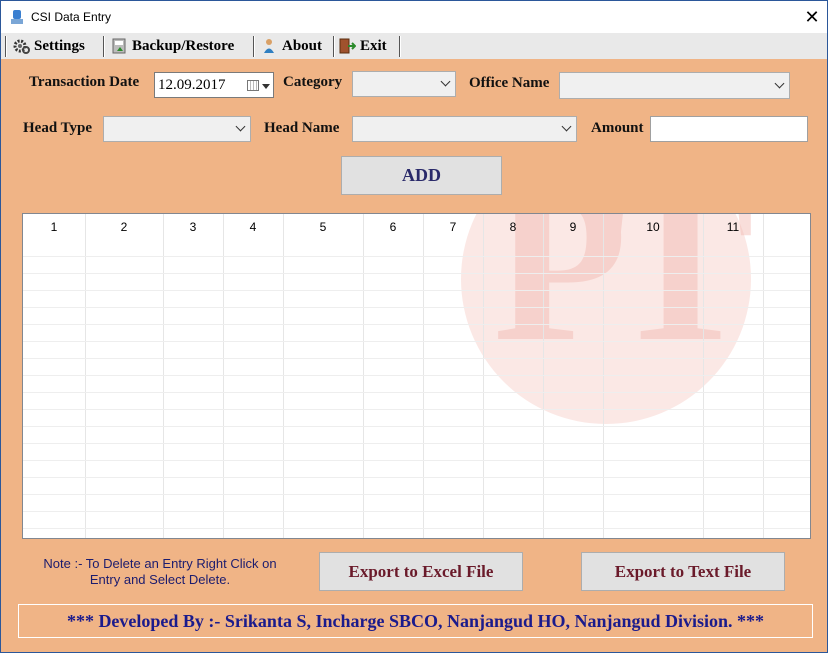 The width and height of the screenshot is (828, 653). What do you see at coordinates (323, 227) in the screenshot?
I see `column-header: 5` at bounding box center [323, 227].